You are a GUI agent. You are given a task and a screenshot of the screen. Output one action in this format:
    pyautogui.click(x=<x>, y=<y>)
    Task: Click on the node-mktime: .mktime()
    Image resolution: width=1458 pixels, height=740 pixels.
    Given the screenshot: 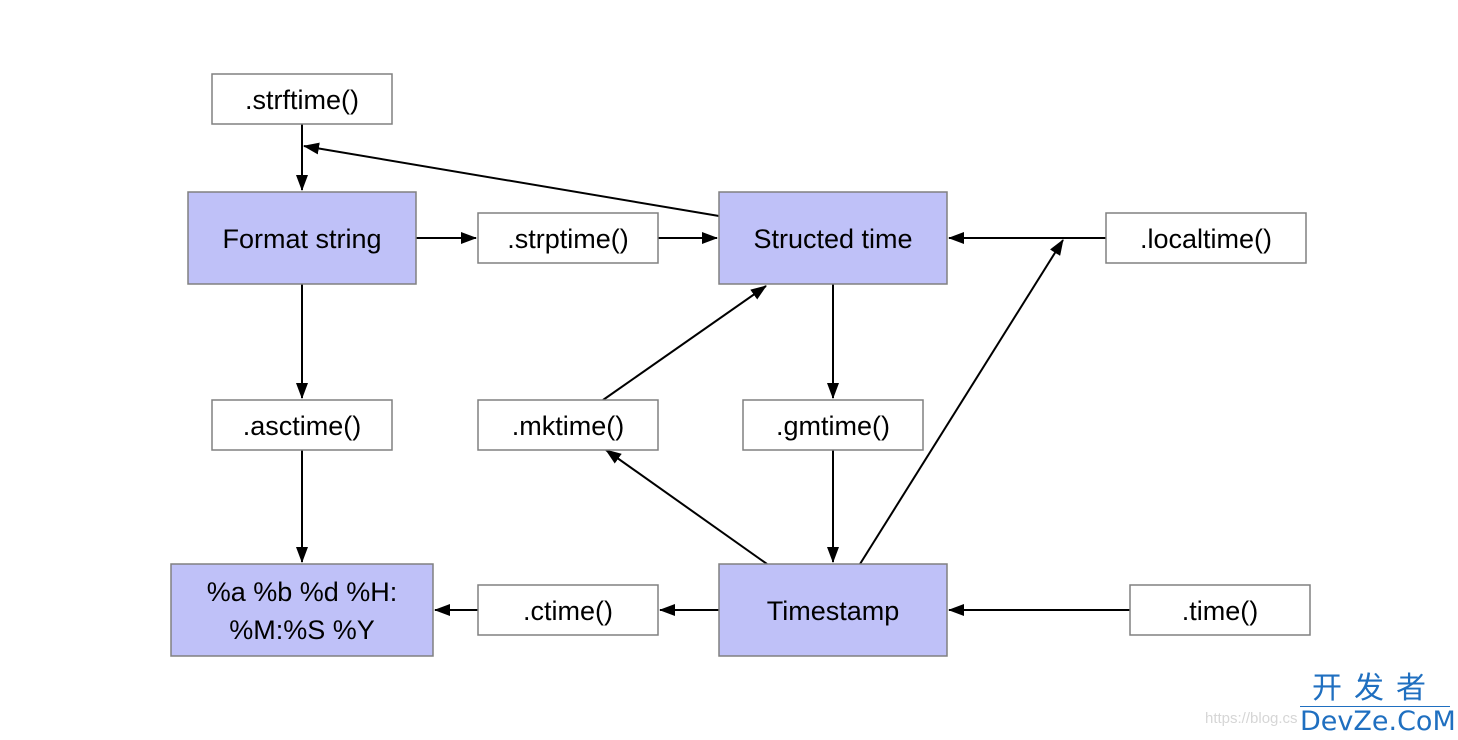 What is the action you would take?
    pyautogui.click(x=568, y=425)
    